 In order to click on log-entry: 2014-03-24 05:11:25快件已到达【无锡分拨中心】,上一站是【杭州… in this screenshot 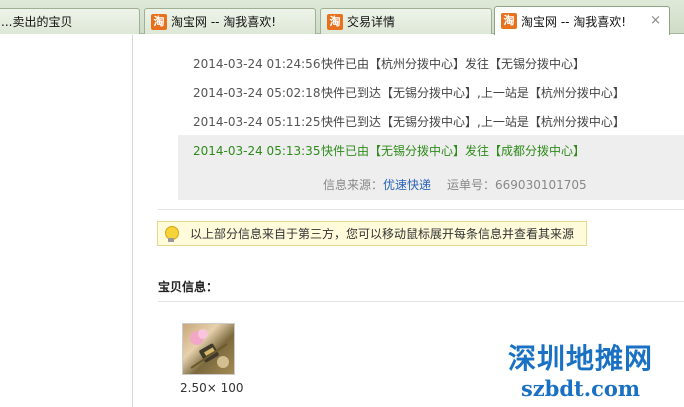, I will do `click(409, 121)`.